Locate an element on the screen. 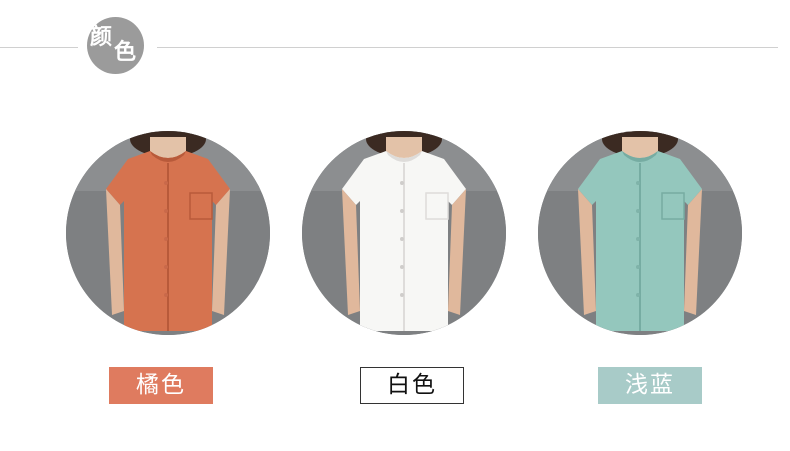 This screenshot has height=451, width=790. divider-line-right is located at coordinates (467, 47).